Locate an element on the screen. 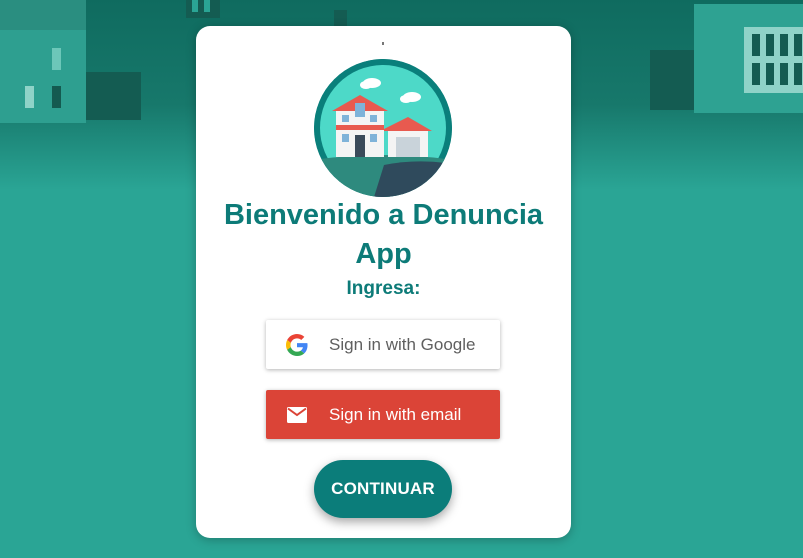 The width and height of the screenshot is (803, 558). building-right-dark is located at coordinates (672, 80).